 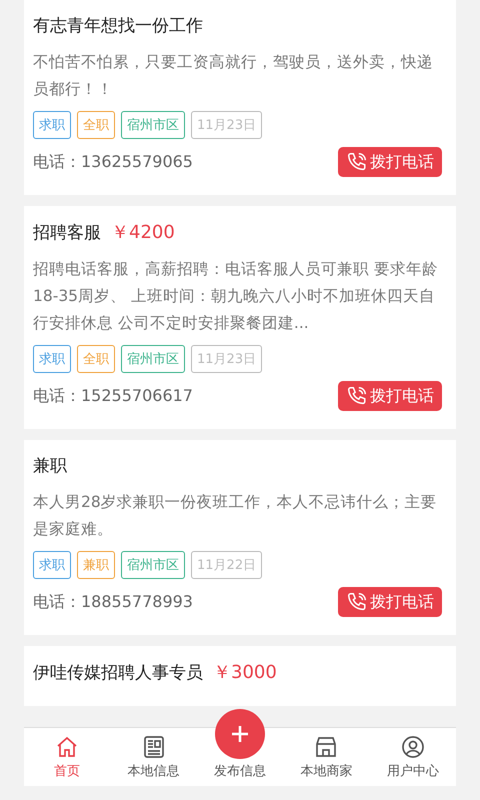 What do you see at coordinates (326, 747) in the screenshot?
I see `shop-icon` at bounding box center [326, 747].